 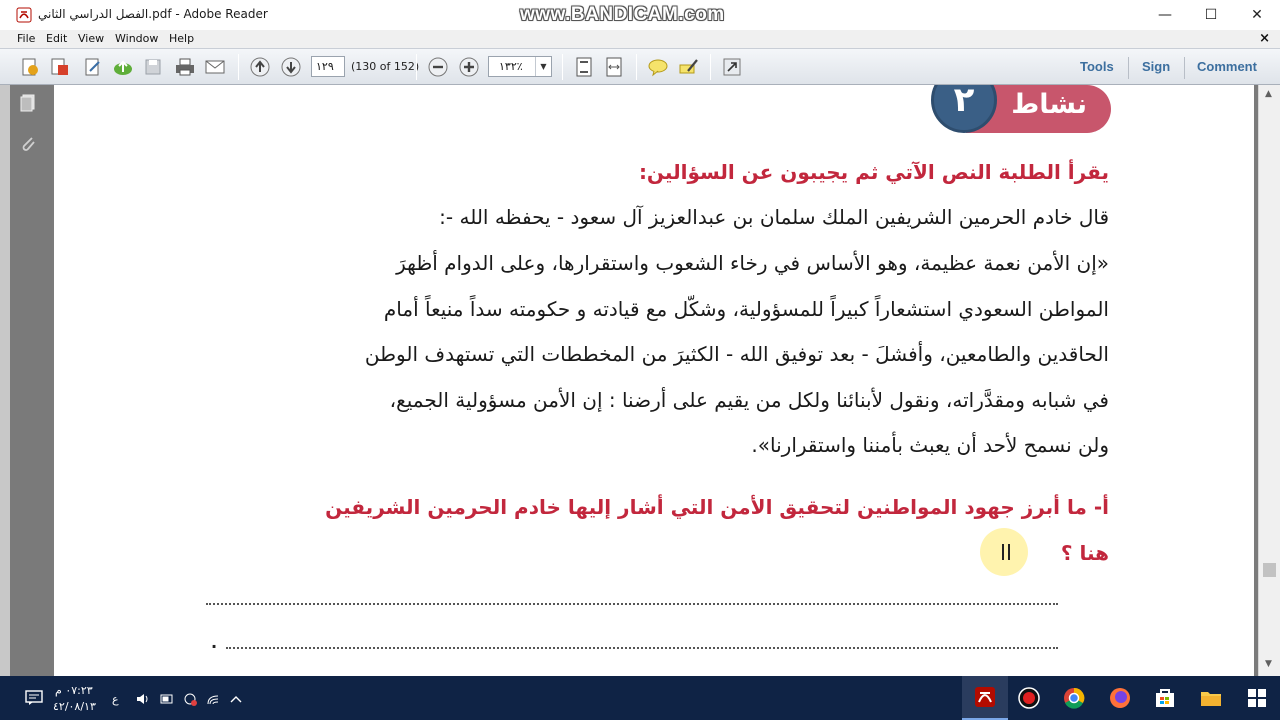 I want to click on menu-edit: Edit, so click(x=56, y=38).